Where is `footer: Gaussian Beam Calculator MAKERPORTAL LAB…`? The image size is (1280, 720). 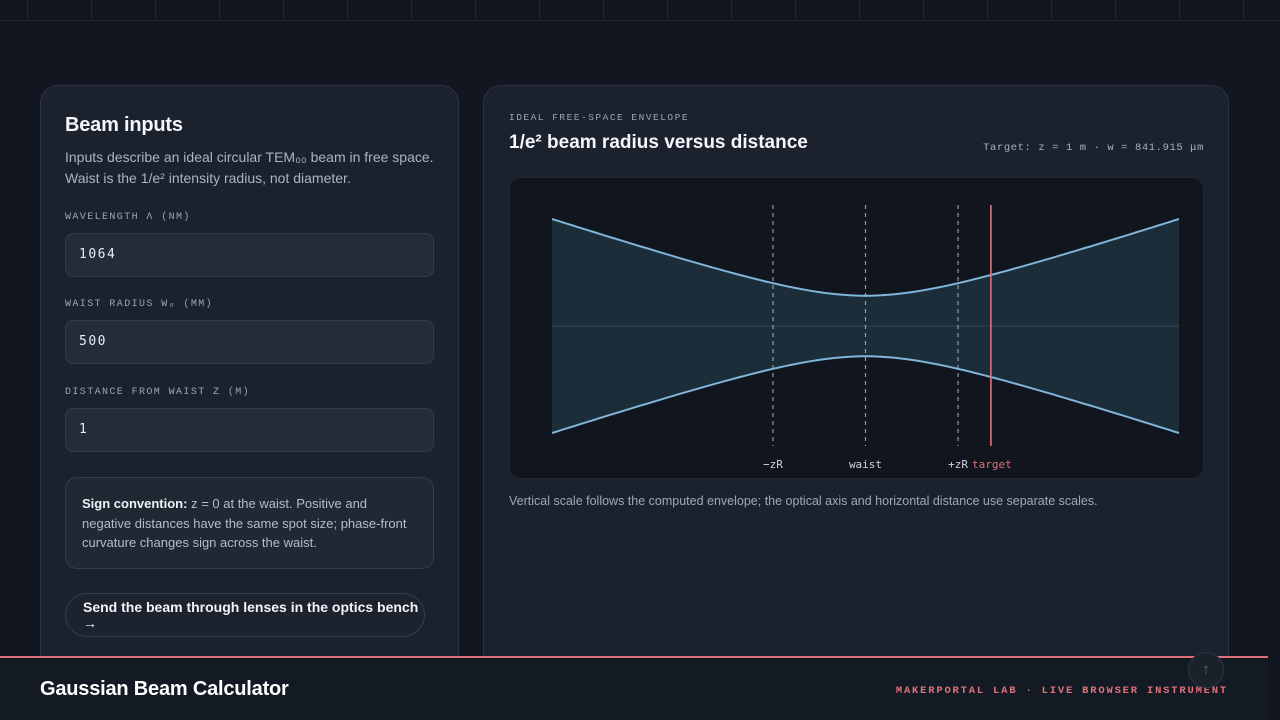
footer: Gaussian Beam Calculator MAKERPORTAL LAB… is located at coordinates (634, 688).